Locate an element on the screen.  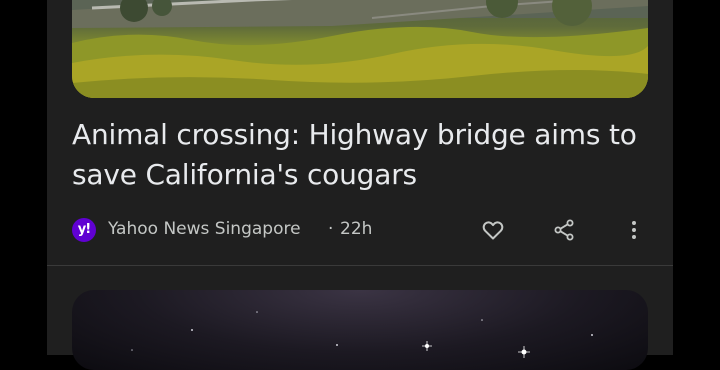
article-meta: y! Yahoo News Singapore · 22h is located at coordinates (360, 230).